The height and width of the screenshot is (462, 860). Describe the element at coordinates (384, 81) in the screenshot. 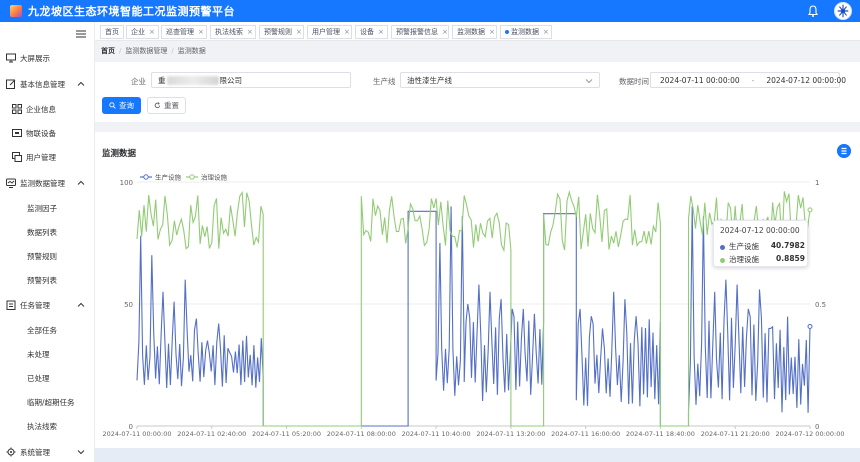

I see `line-label: 生产线` at that location.